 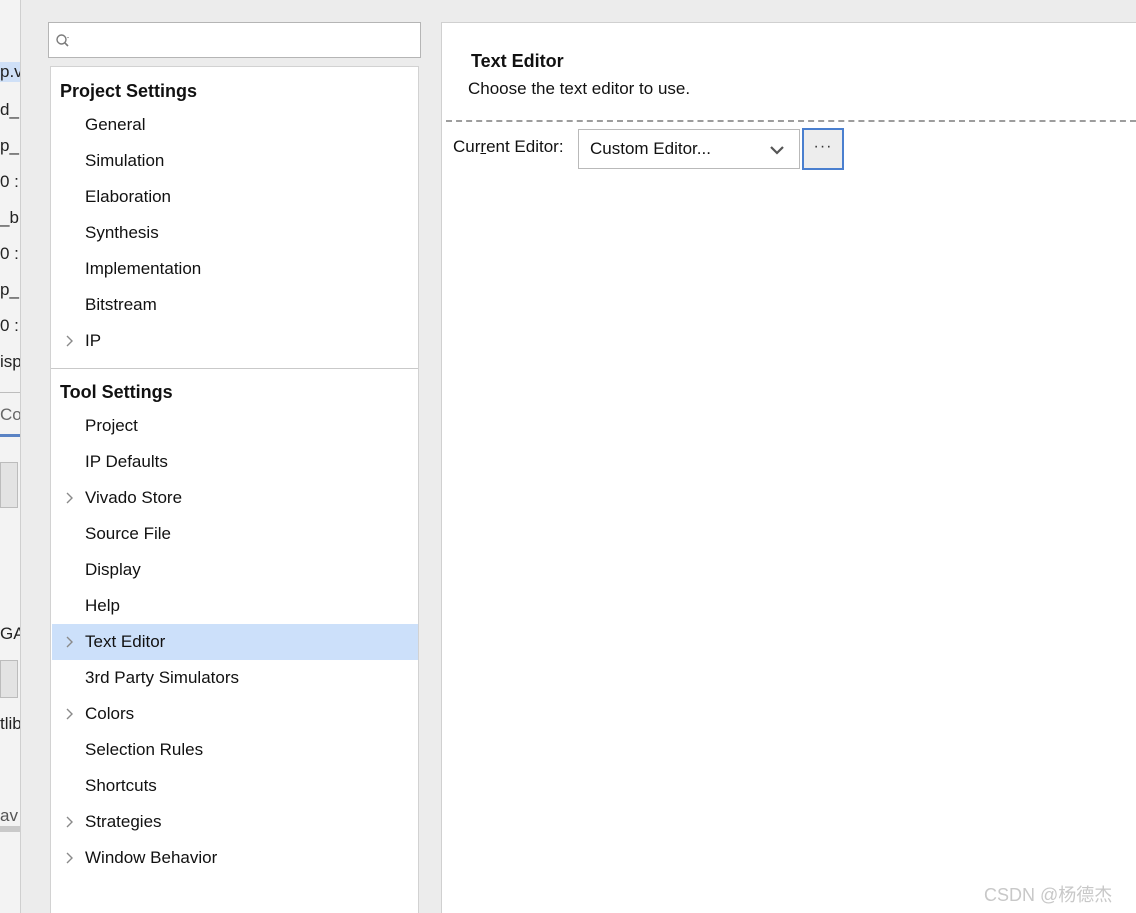 I want to click on bg-fragment: tlib, so click(x=10, y=723).